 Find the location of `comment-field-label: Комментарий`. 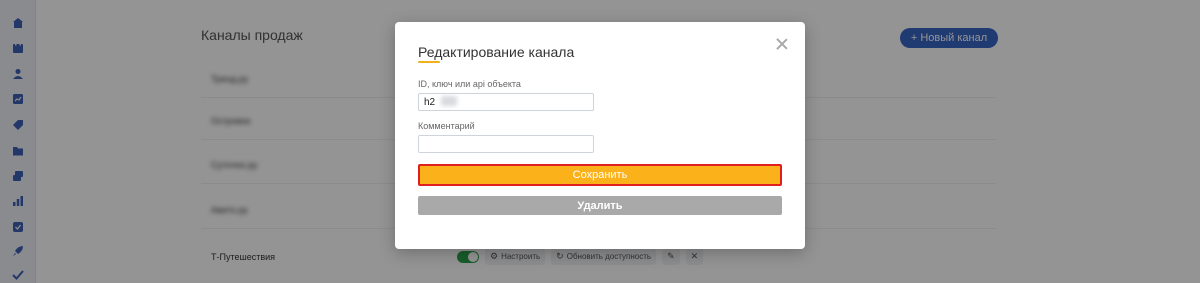

comment-field-label: Комментарий is located at coordinates (446, 126).